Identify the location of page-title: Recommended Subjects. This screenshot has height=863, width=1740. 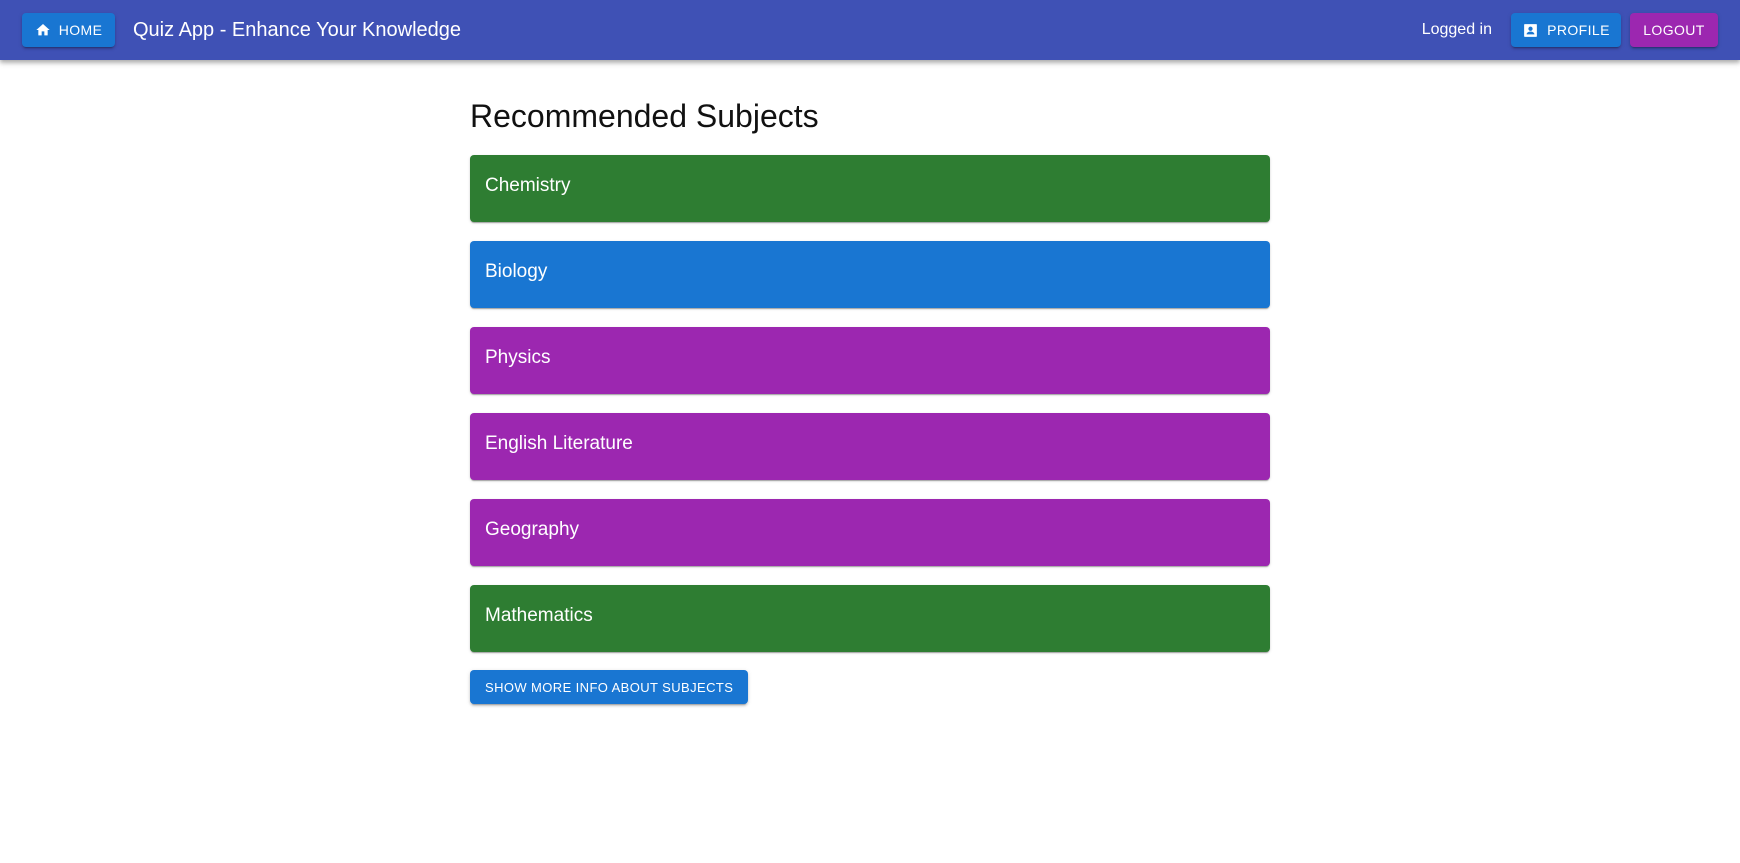
(644, 116).